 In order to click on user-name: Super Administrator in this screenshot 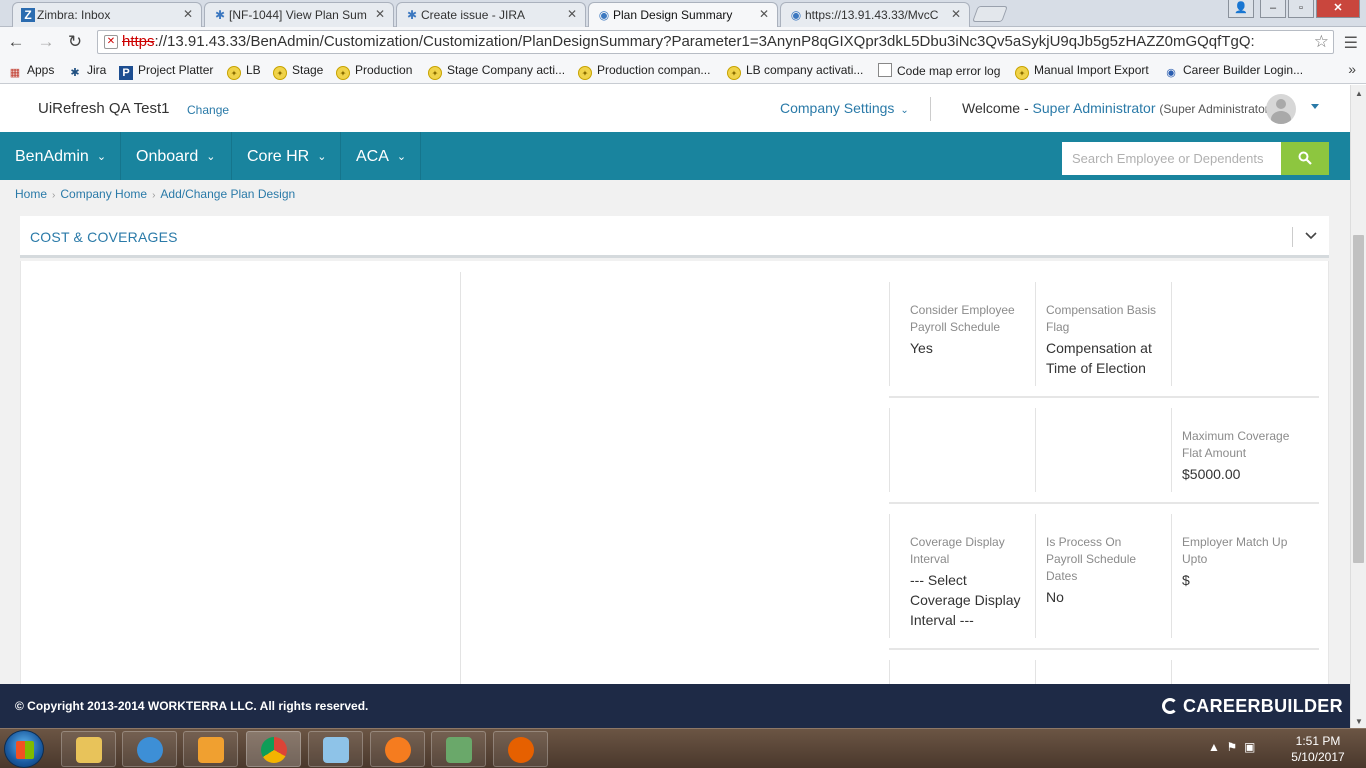, I will do `click(1094, 108)`.